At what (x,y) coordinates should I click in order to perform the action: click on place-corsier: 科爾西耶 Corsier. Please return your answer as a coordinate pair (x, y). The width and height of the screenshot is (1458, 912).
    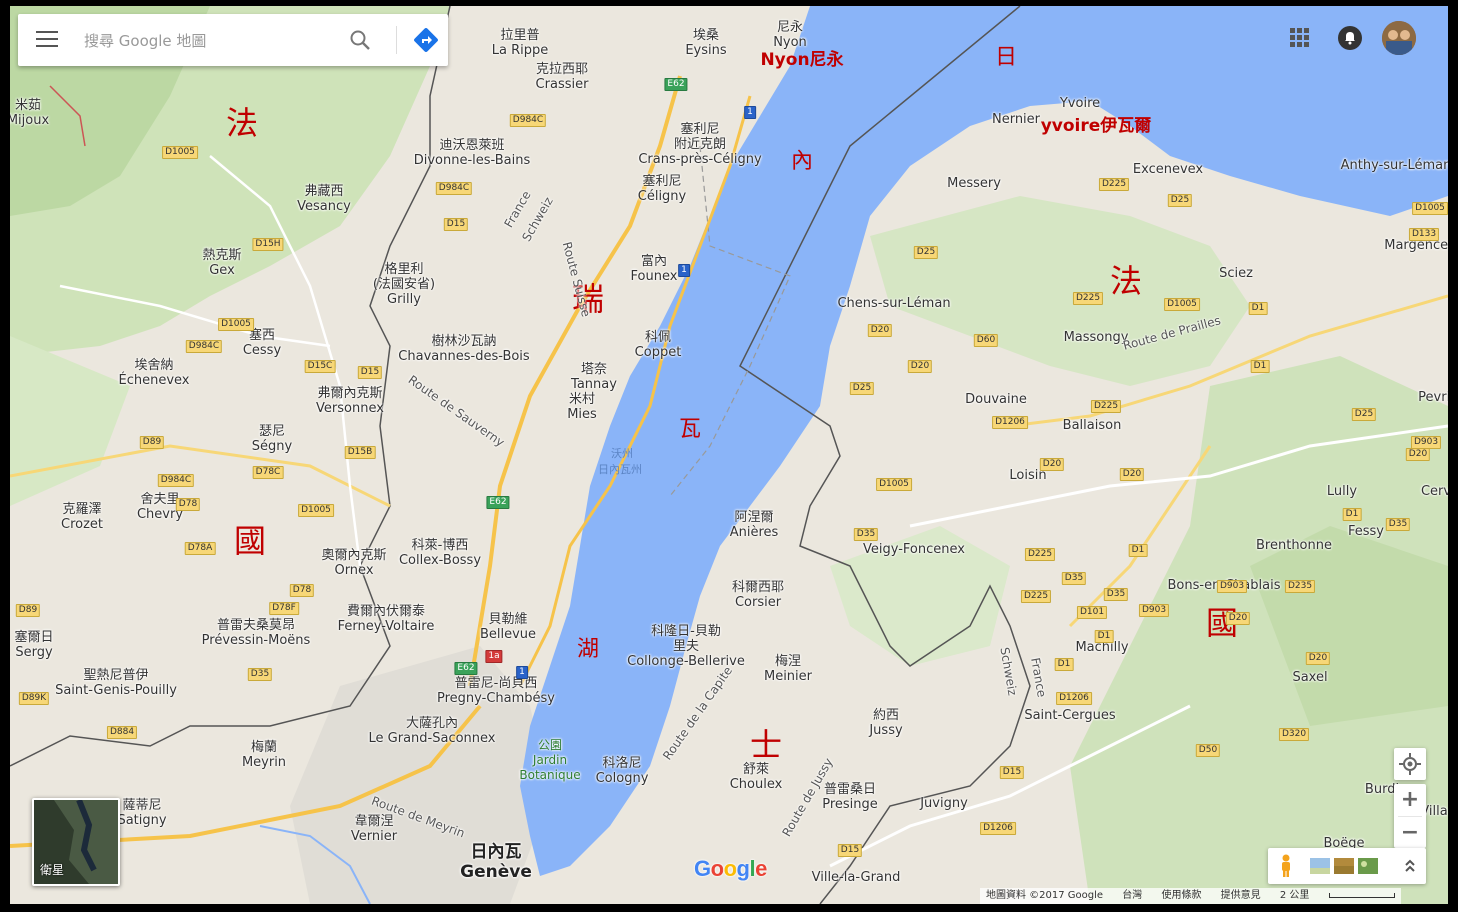
    Looking at the image, I should click on (758, 595).